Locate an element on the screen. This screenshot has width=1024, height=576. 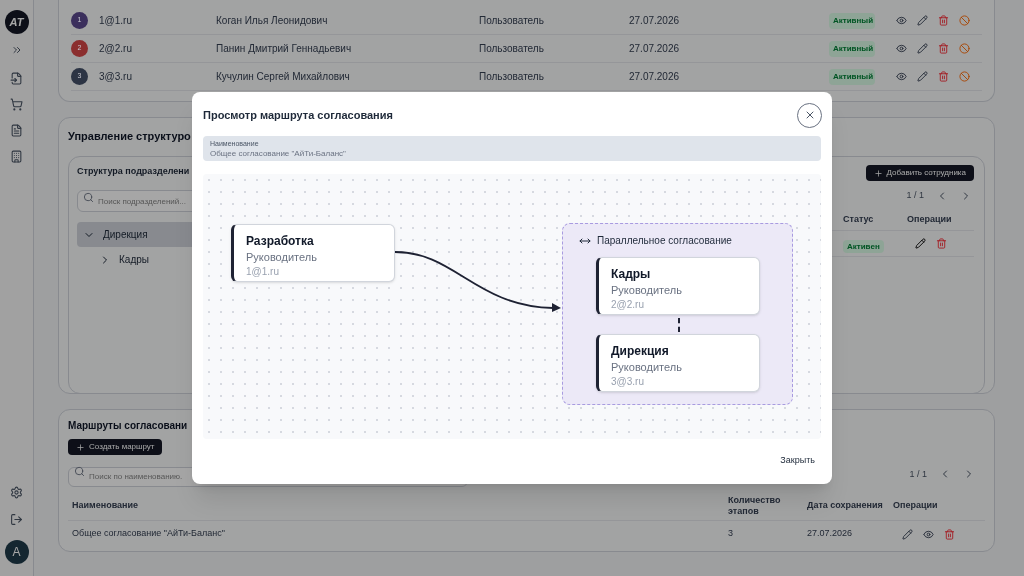
table-cell-text: Панин Дмитрий Геннадьевич is located at coordinates (284, 49).